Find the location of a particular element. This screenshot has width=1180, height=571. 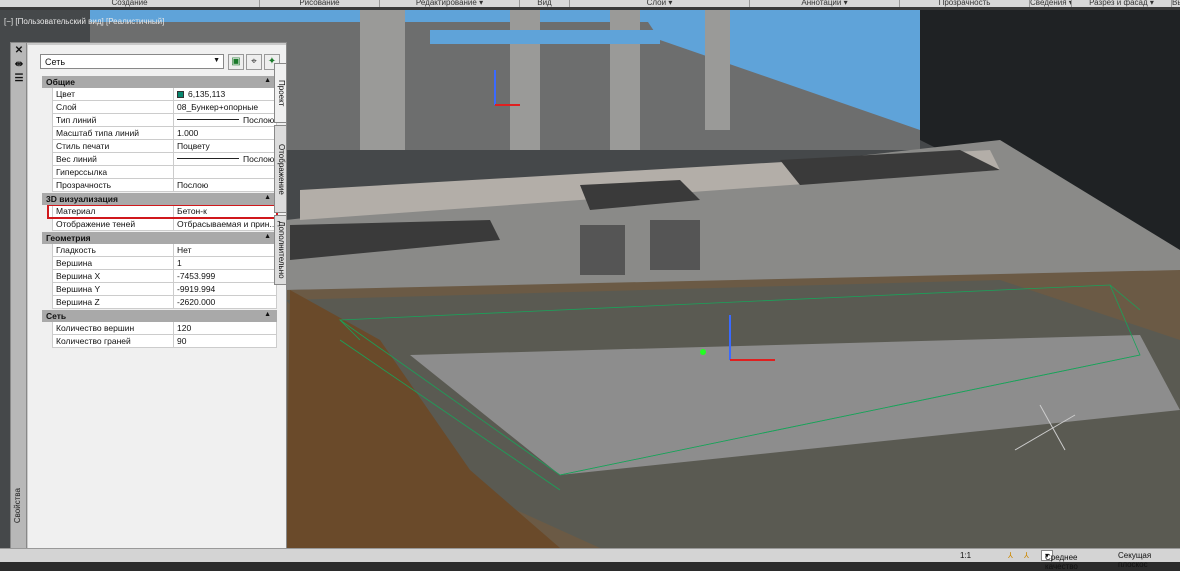

property-row: Цвет 6,135,113 is located at coordinates (164, 94).